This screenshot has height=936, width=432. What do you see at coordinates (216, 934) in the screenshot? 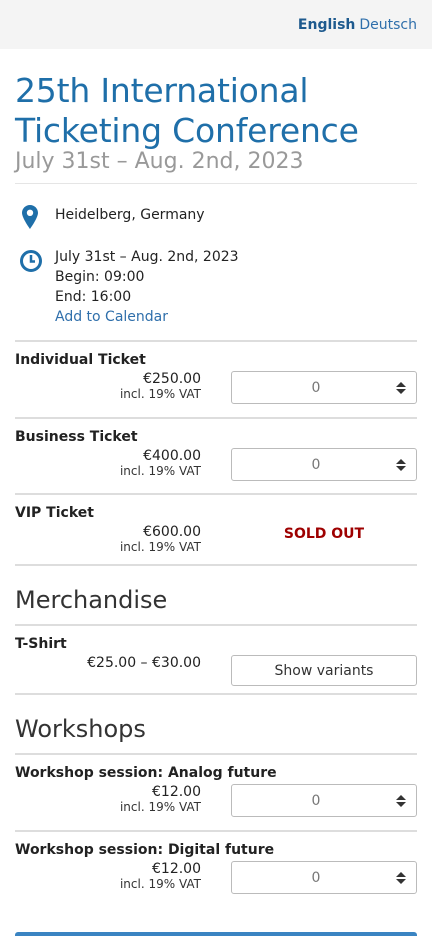
I see `add-to-cart-button` at bounding box center [216, 934].